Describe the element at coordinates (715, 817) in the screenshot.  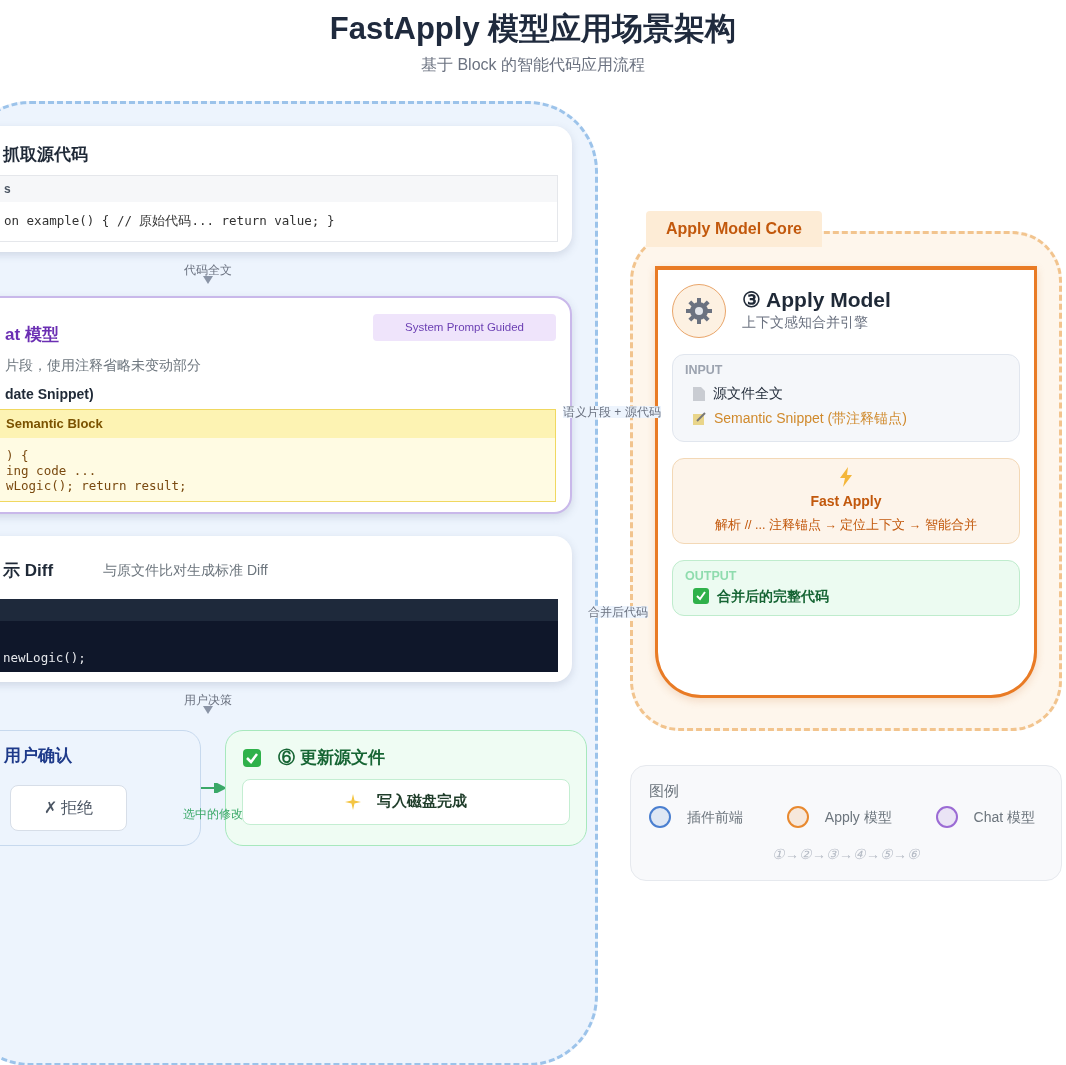
I see `legend-label: 插件前端` at that location.